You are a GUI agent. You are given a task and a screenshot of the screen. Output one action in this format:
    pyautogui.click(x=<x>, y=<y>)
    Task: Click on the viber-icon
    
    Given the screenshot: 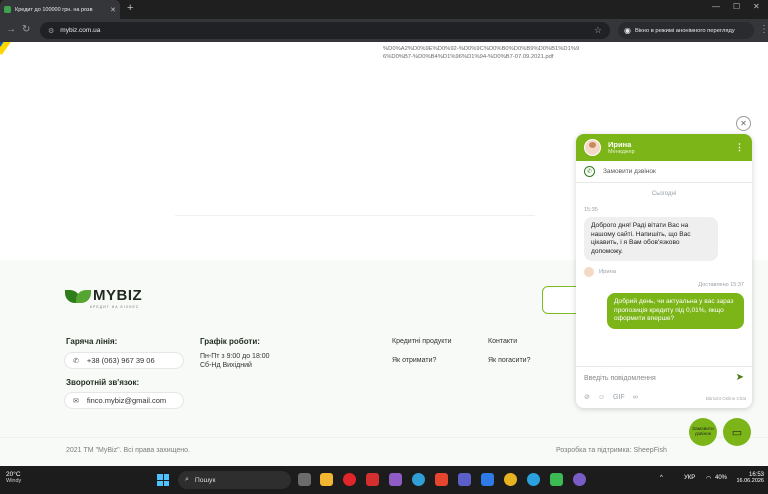 What is the action you would take?
    pyautogui.click(x=579, y=479)
    